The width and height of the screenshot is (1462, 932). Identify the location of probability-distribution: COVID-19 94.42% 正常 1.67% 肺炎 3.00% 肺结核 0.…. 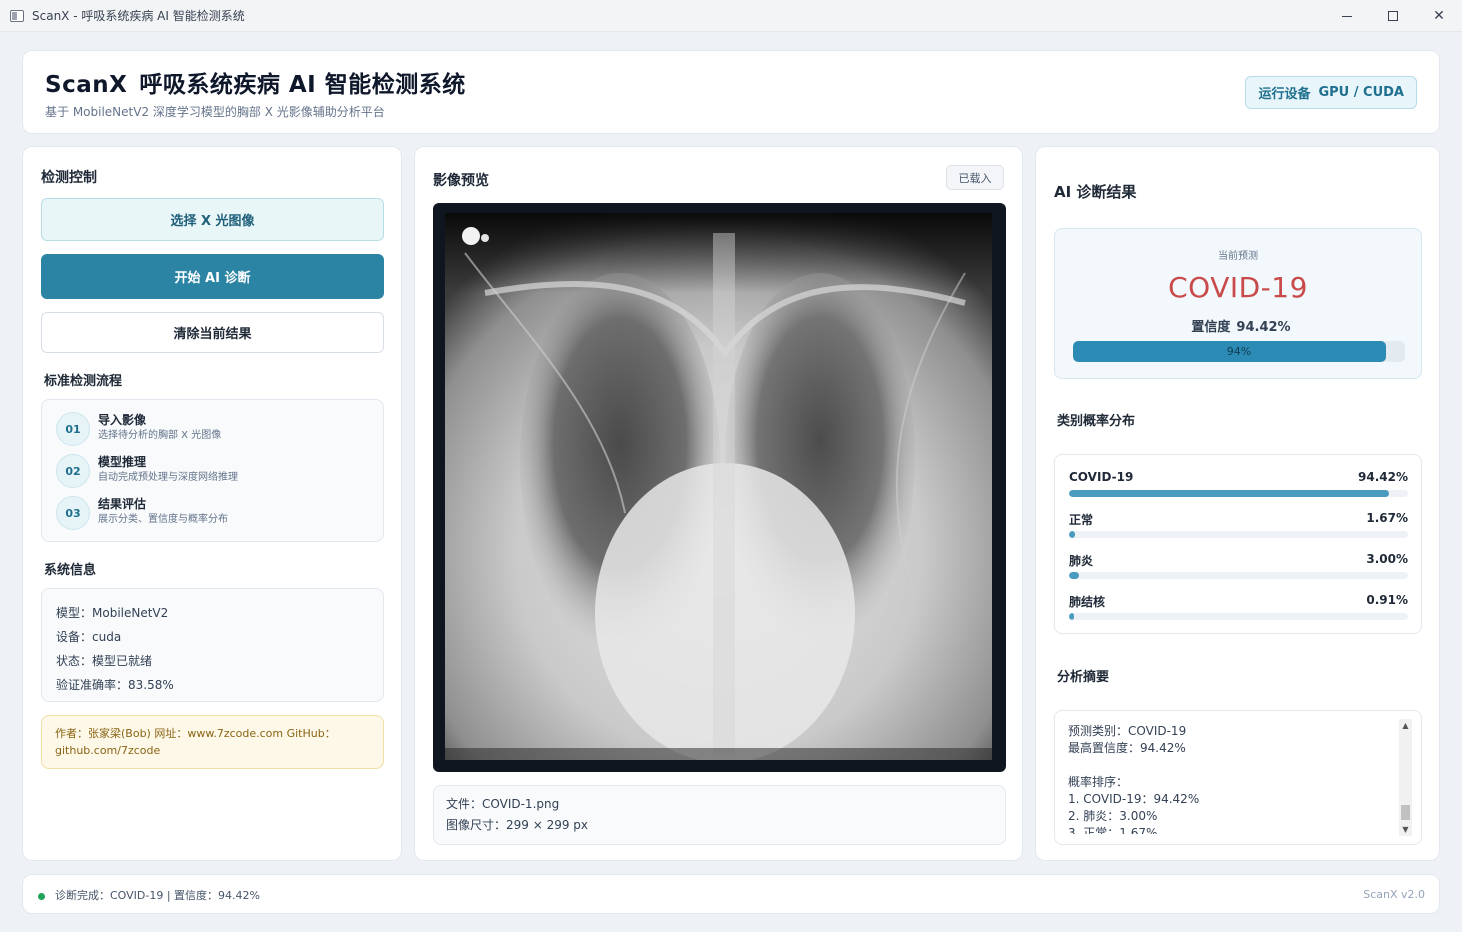
(1238, 544).